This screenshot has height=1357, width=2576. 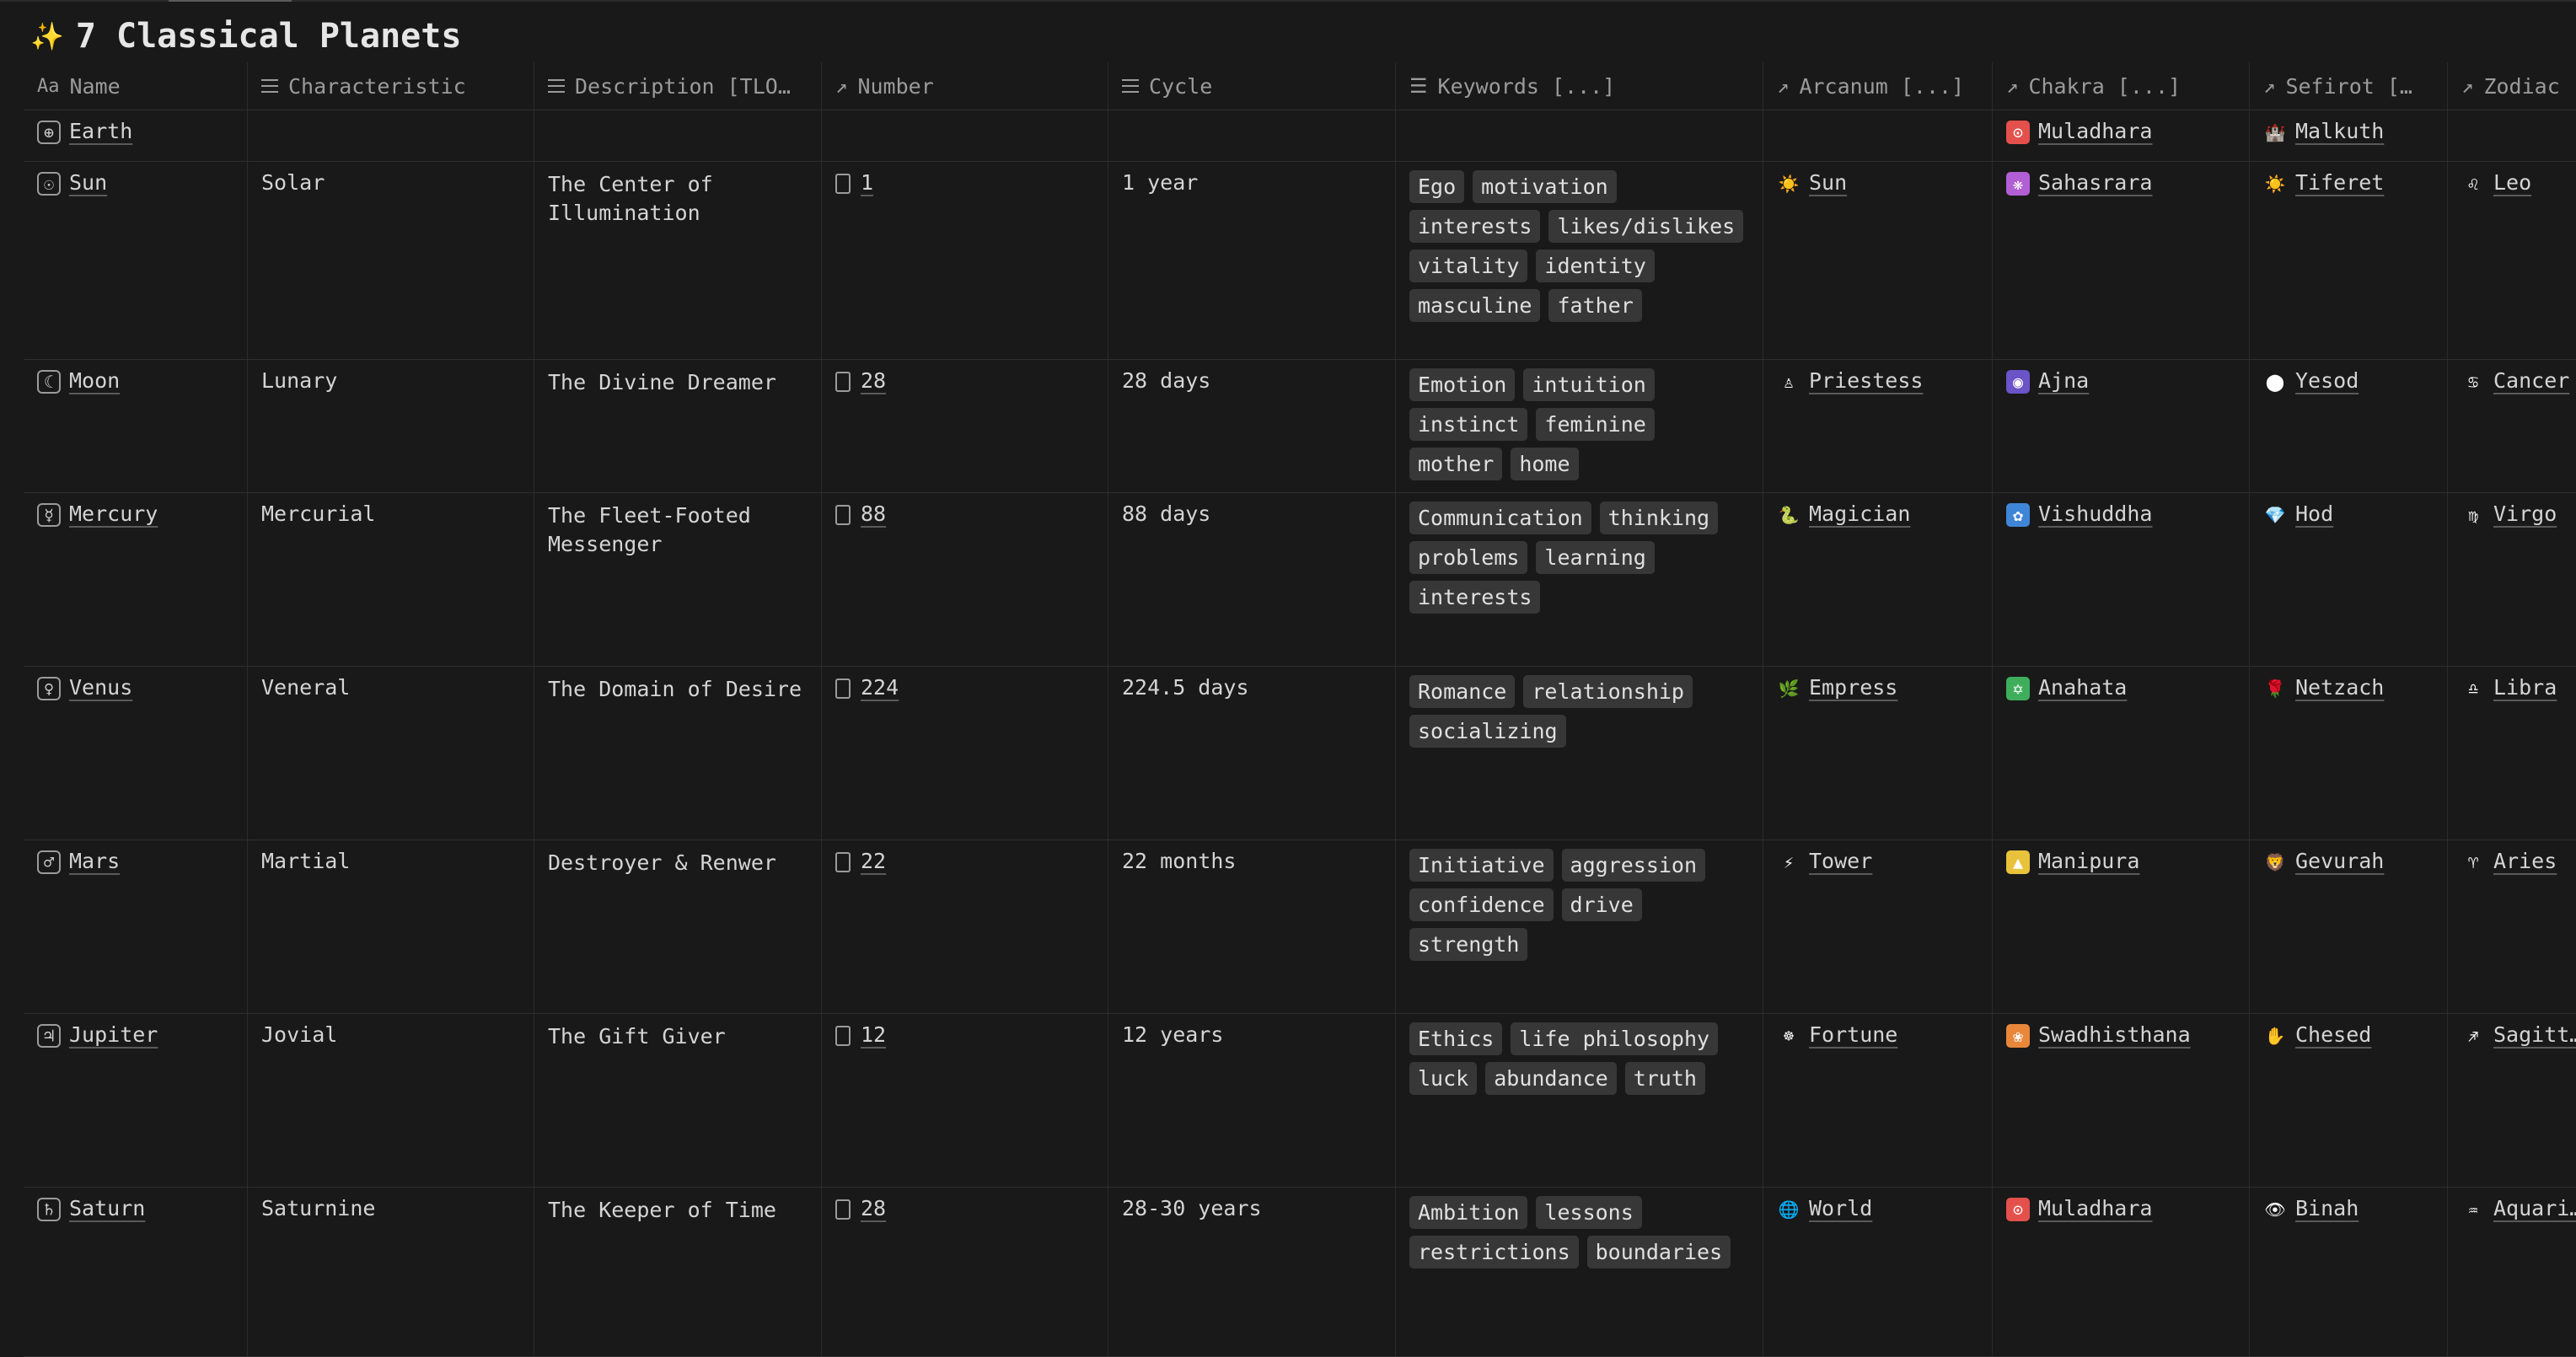 I want to click on keyword-tag: restrictions, so click(x=1494, y=1252).